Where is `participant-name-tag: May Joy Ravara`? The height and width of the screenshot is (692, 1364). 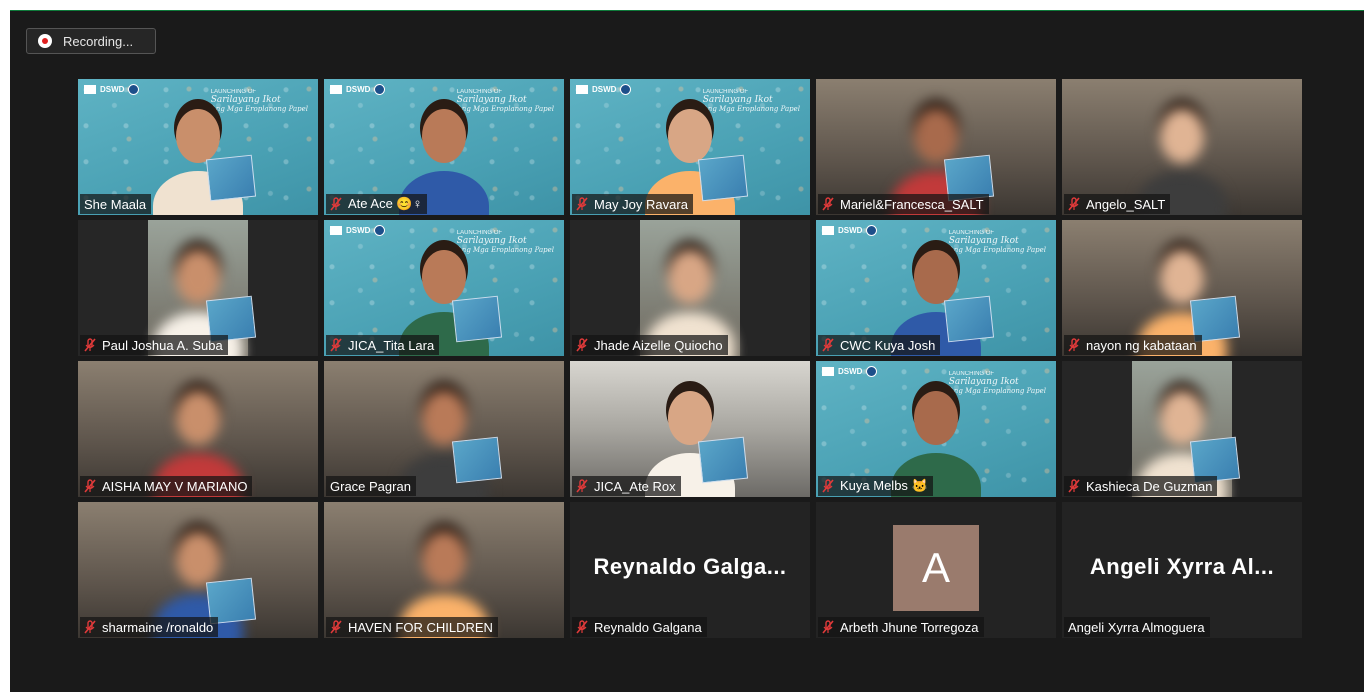
participant-name-tag: May Joy Ravara is located at coordinates (632, 204).